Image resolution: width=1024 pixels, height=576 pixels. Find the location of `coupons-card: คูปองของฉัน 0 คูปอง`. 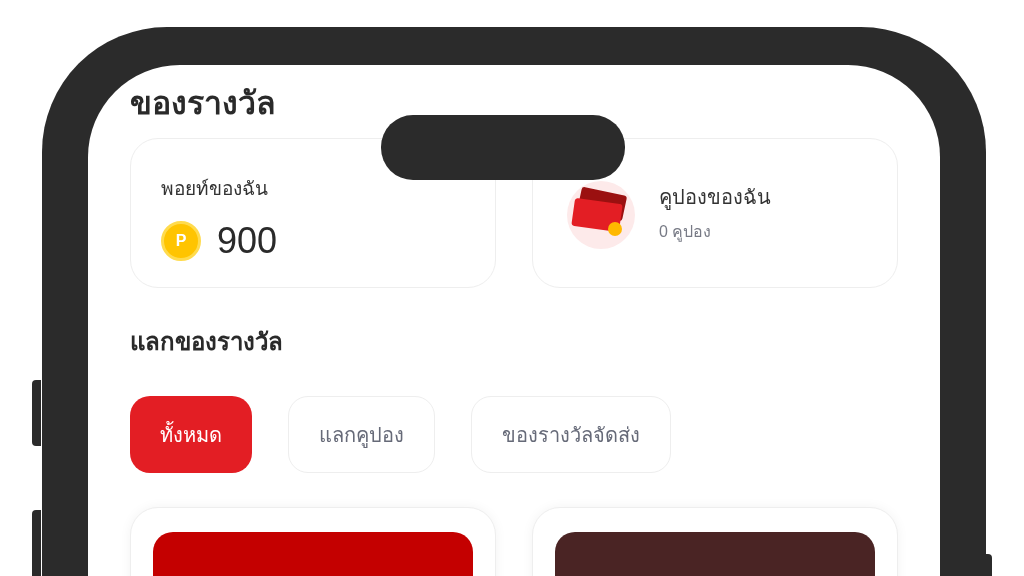

coupons-card: คูปองของฉัน 0 คูปอง is located at coordinates (715, 213).